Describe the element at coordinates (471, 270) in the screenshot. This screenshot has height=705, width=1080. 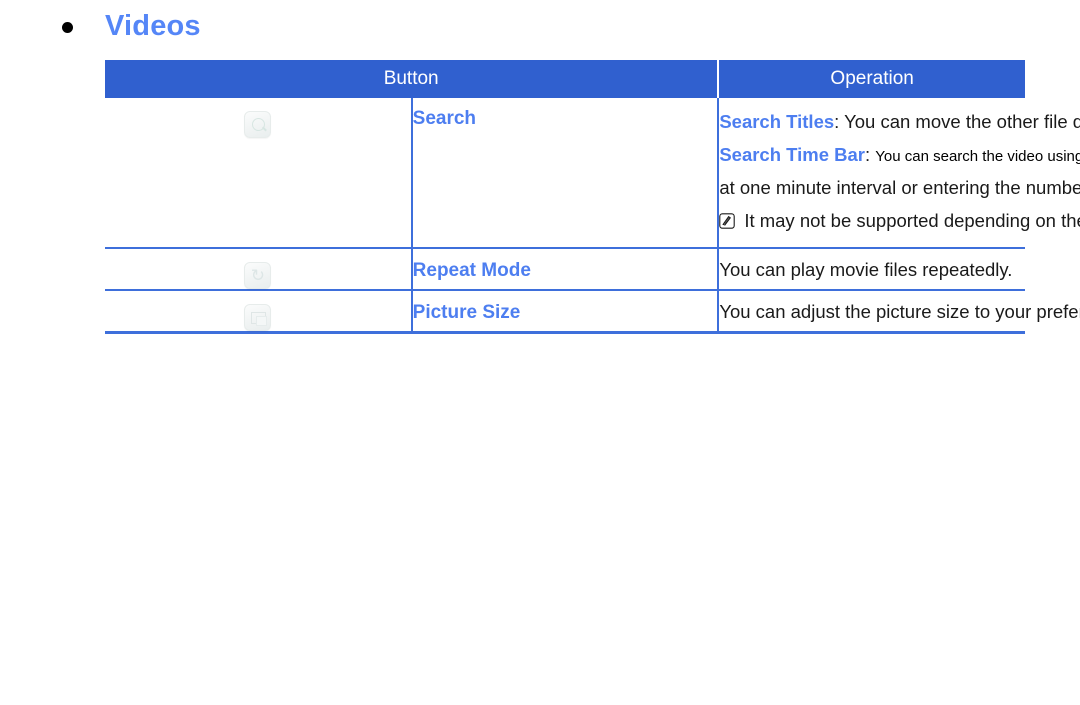
I see `button-label: Repeat Mode` at that location.